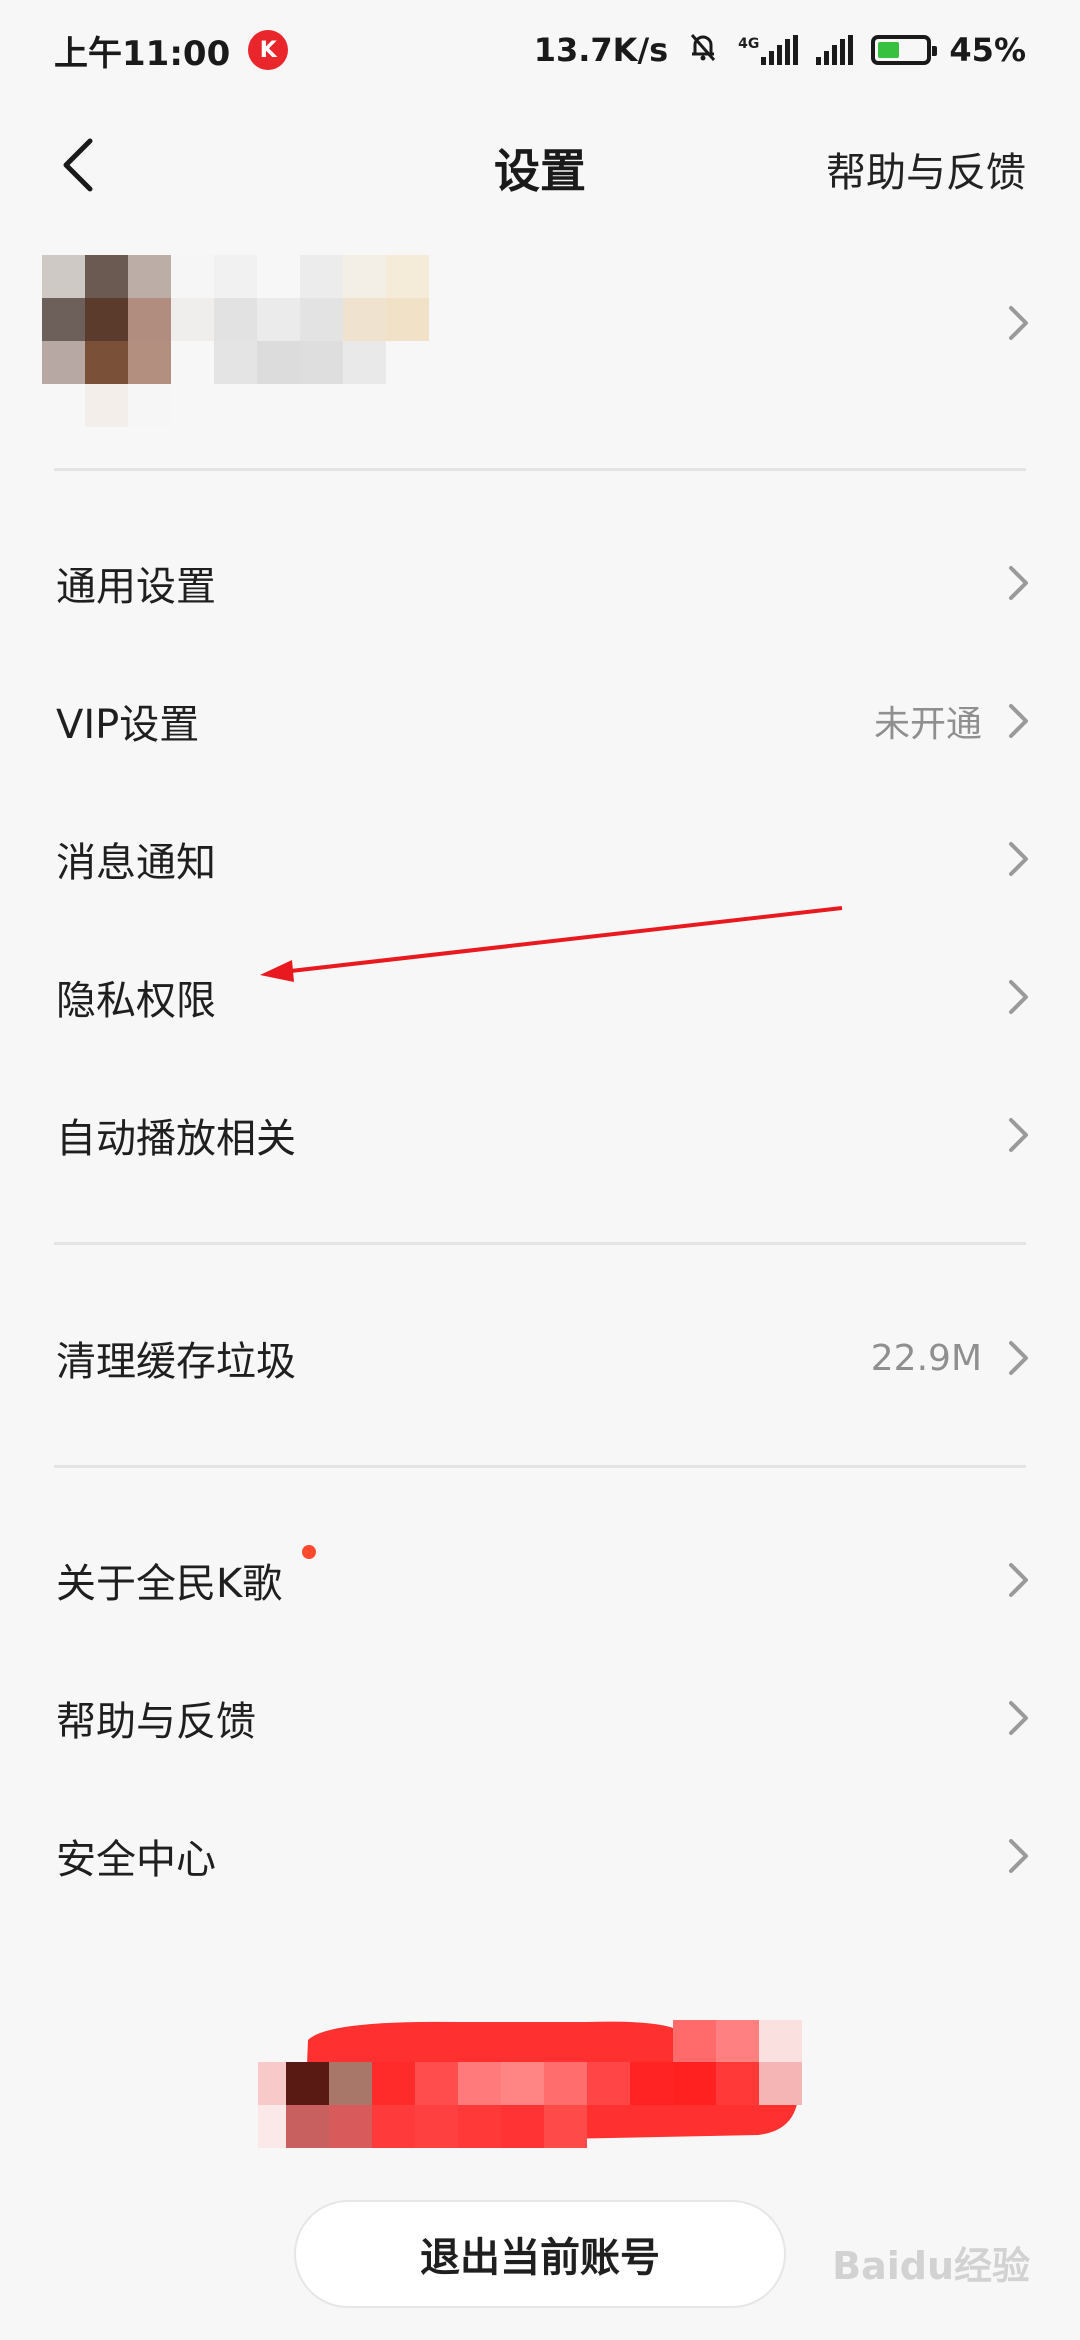 The height and width of the screenshot is (2340, 1080). Describe the element at coordinates (926, 1358) in the screenshot. I see `cache-size-value: 22.9M` at that location.